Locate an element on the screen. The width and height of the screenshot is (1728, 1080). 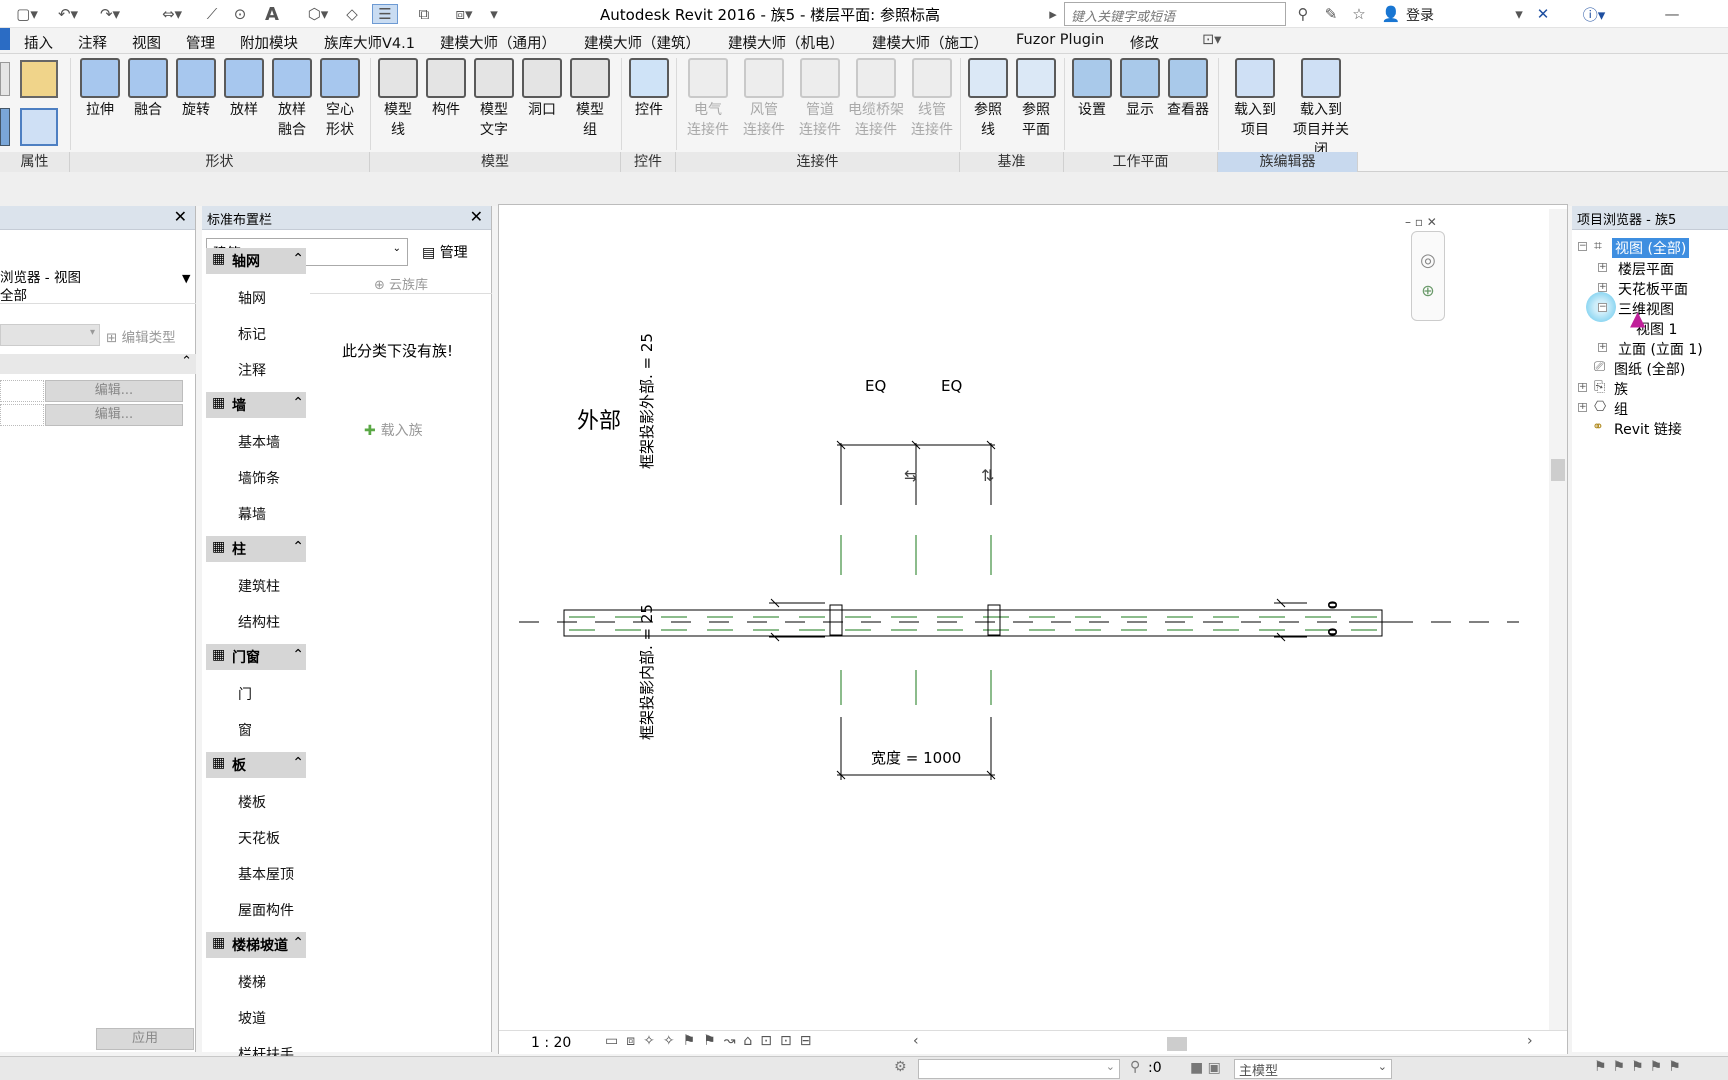
workset-icon: ⚙ is located at coordinates (900, 1067).